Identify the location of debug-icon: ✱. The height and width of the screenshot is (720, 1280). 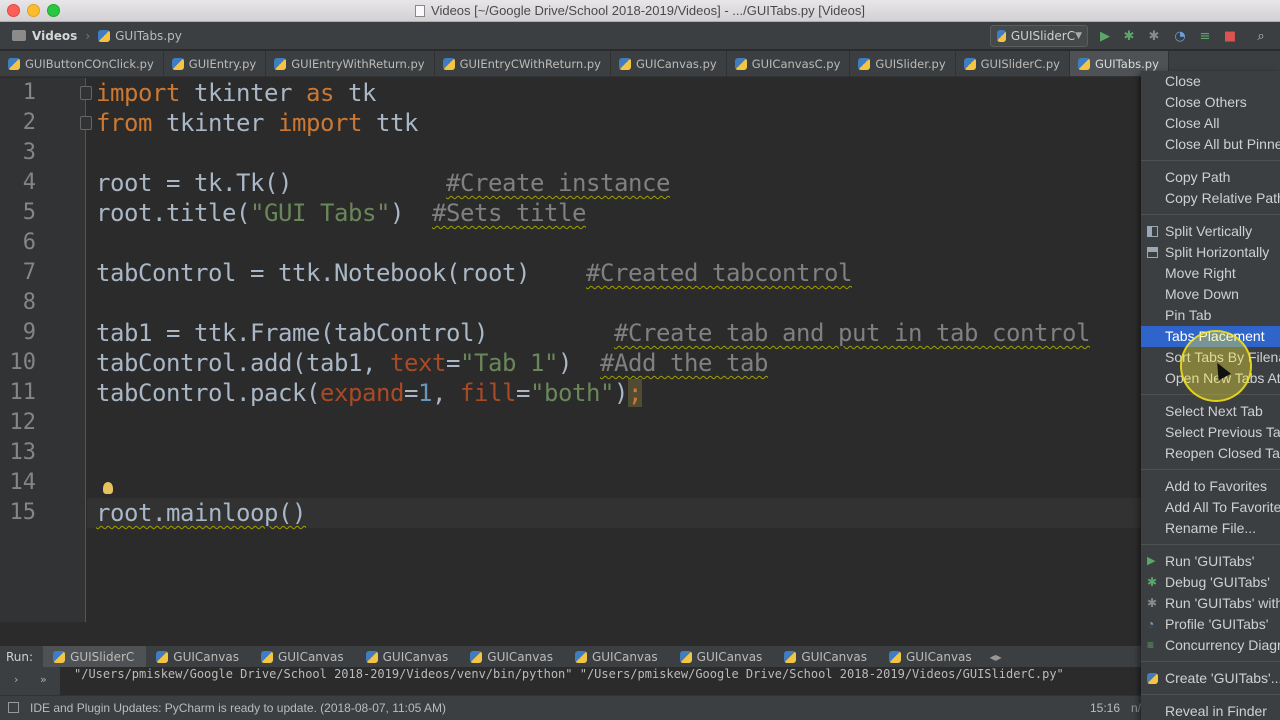
(1129, 36).